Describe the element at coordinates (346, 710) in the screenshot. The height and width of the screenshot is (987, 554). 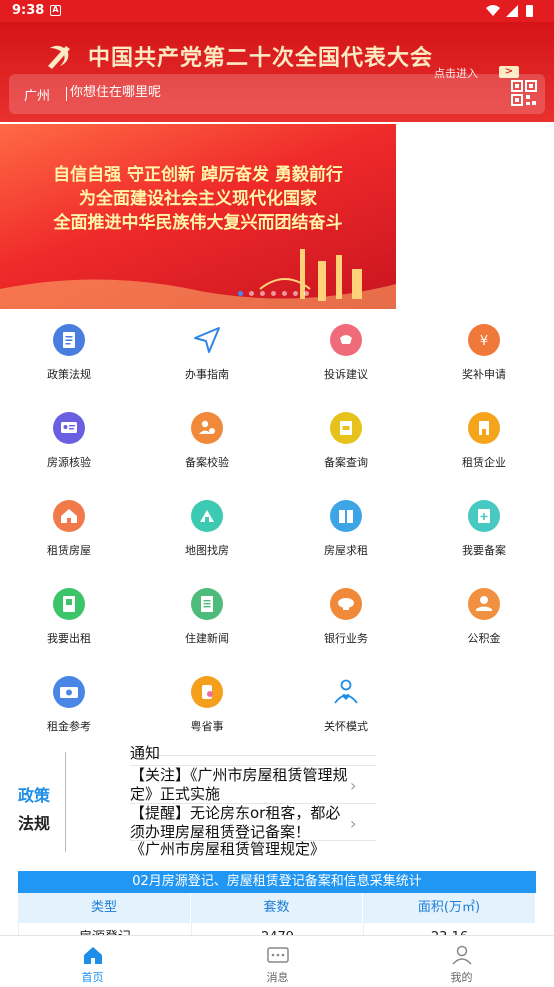
I see `menu-item-19: 关怀模式` at that location.